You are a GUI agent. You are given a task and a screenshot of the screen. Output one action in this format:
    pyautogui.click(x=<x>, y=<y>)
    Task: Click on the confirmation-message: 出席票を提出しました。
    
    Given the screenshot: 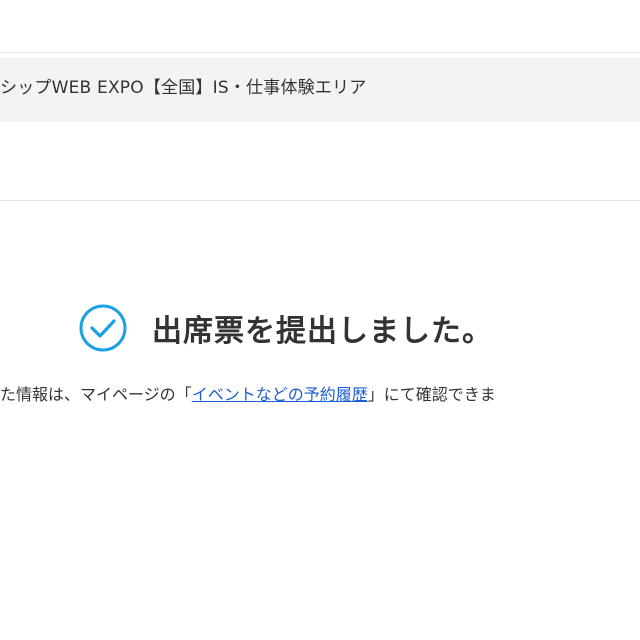 What is the action you would take?
    pyautogui.click(x=285, y=328)
    